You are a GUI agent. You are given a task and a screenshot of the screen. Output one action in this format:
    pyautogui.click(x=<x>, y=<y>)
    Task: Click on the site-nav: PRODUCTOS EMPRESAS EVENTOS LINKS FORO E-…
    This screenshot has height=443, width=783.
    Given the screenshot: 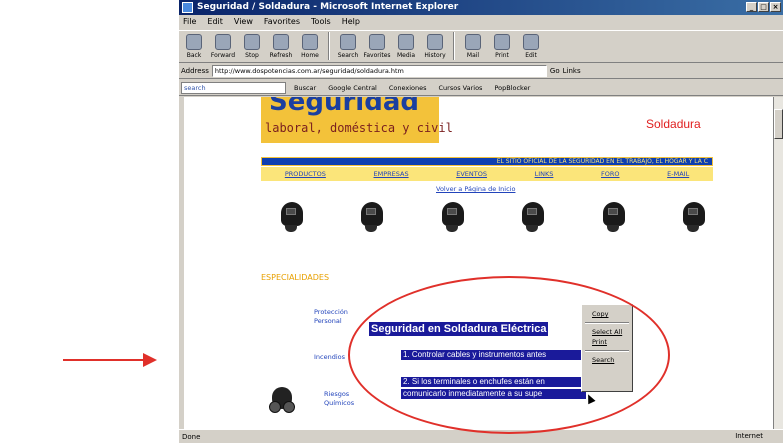 What is the action you would take?
    pyautogui.click(x=487, y=174)
    